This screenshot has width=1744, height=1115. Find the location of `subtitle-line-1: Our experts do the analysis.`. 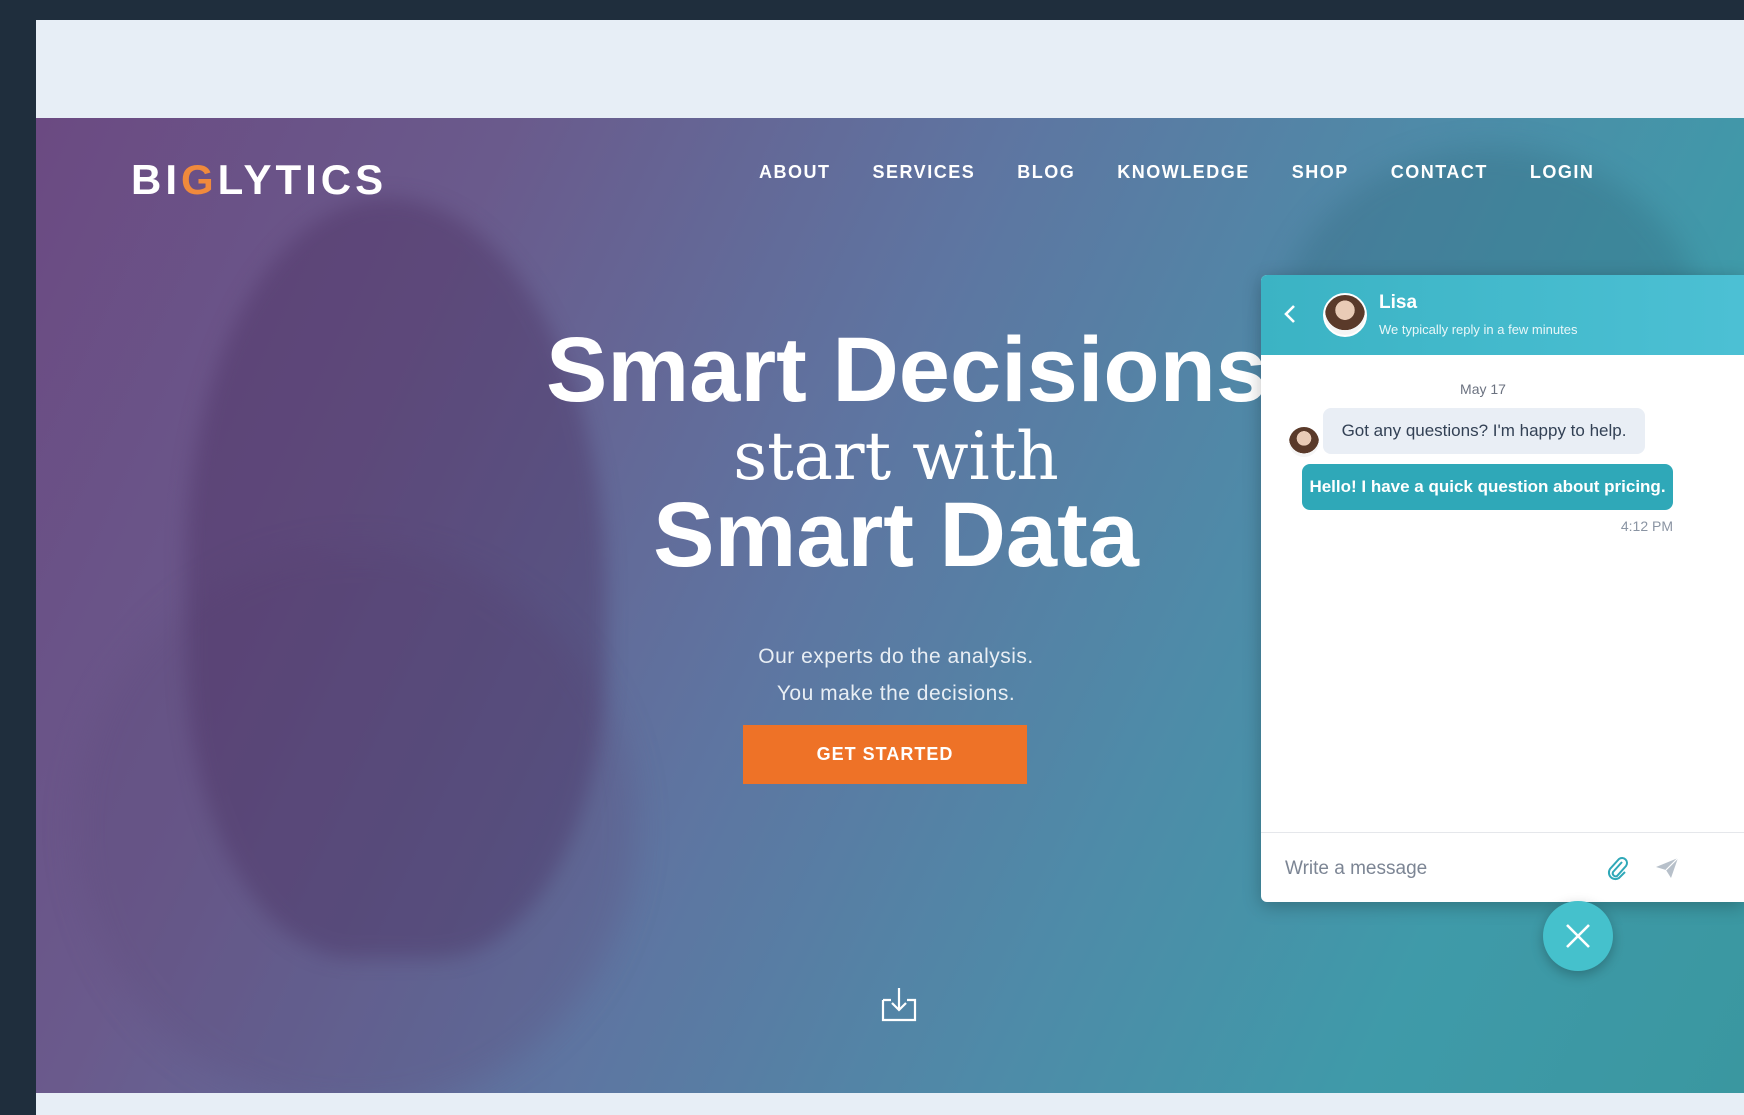

subtitle-line-1: Our experts do the analysis. is located at coordinates (896, 656).